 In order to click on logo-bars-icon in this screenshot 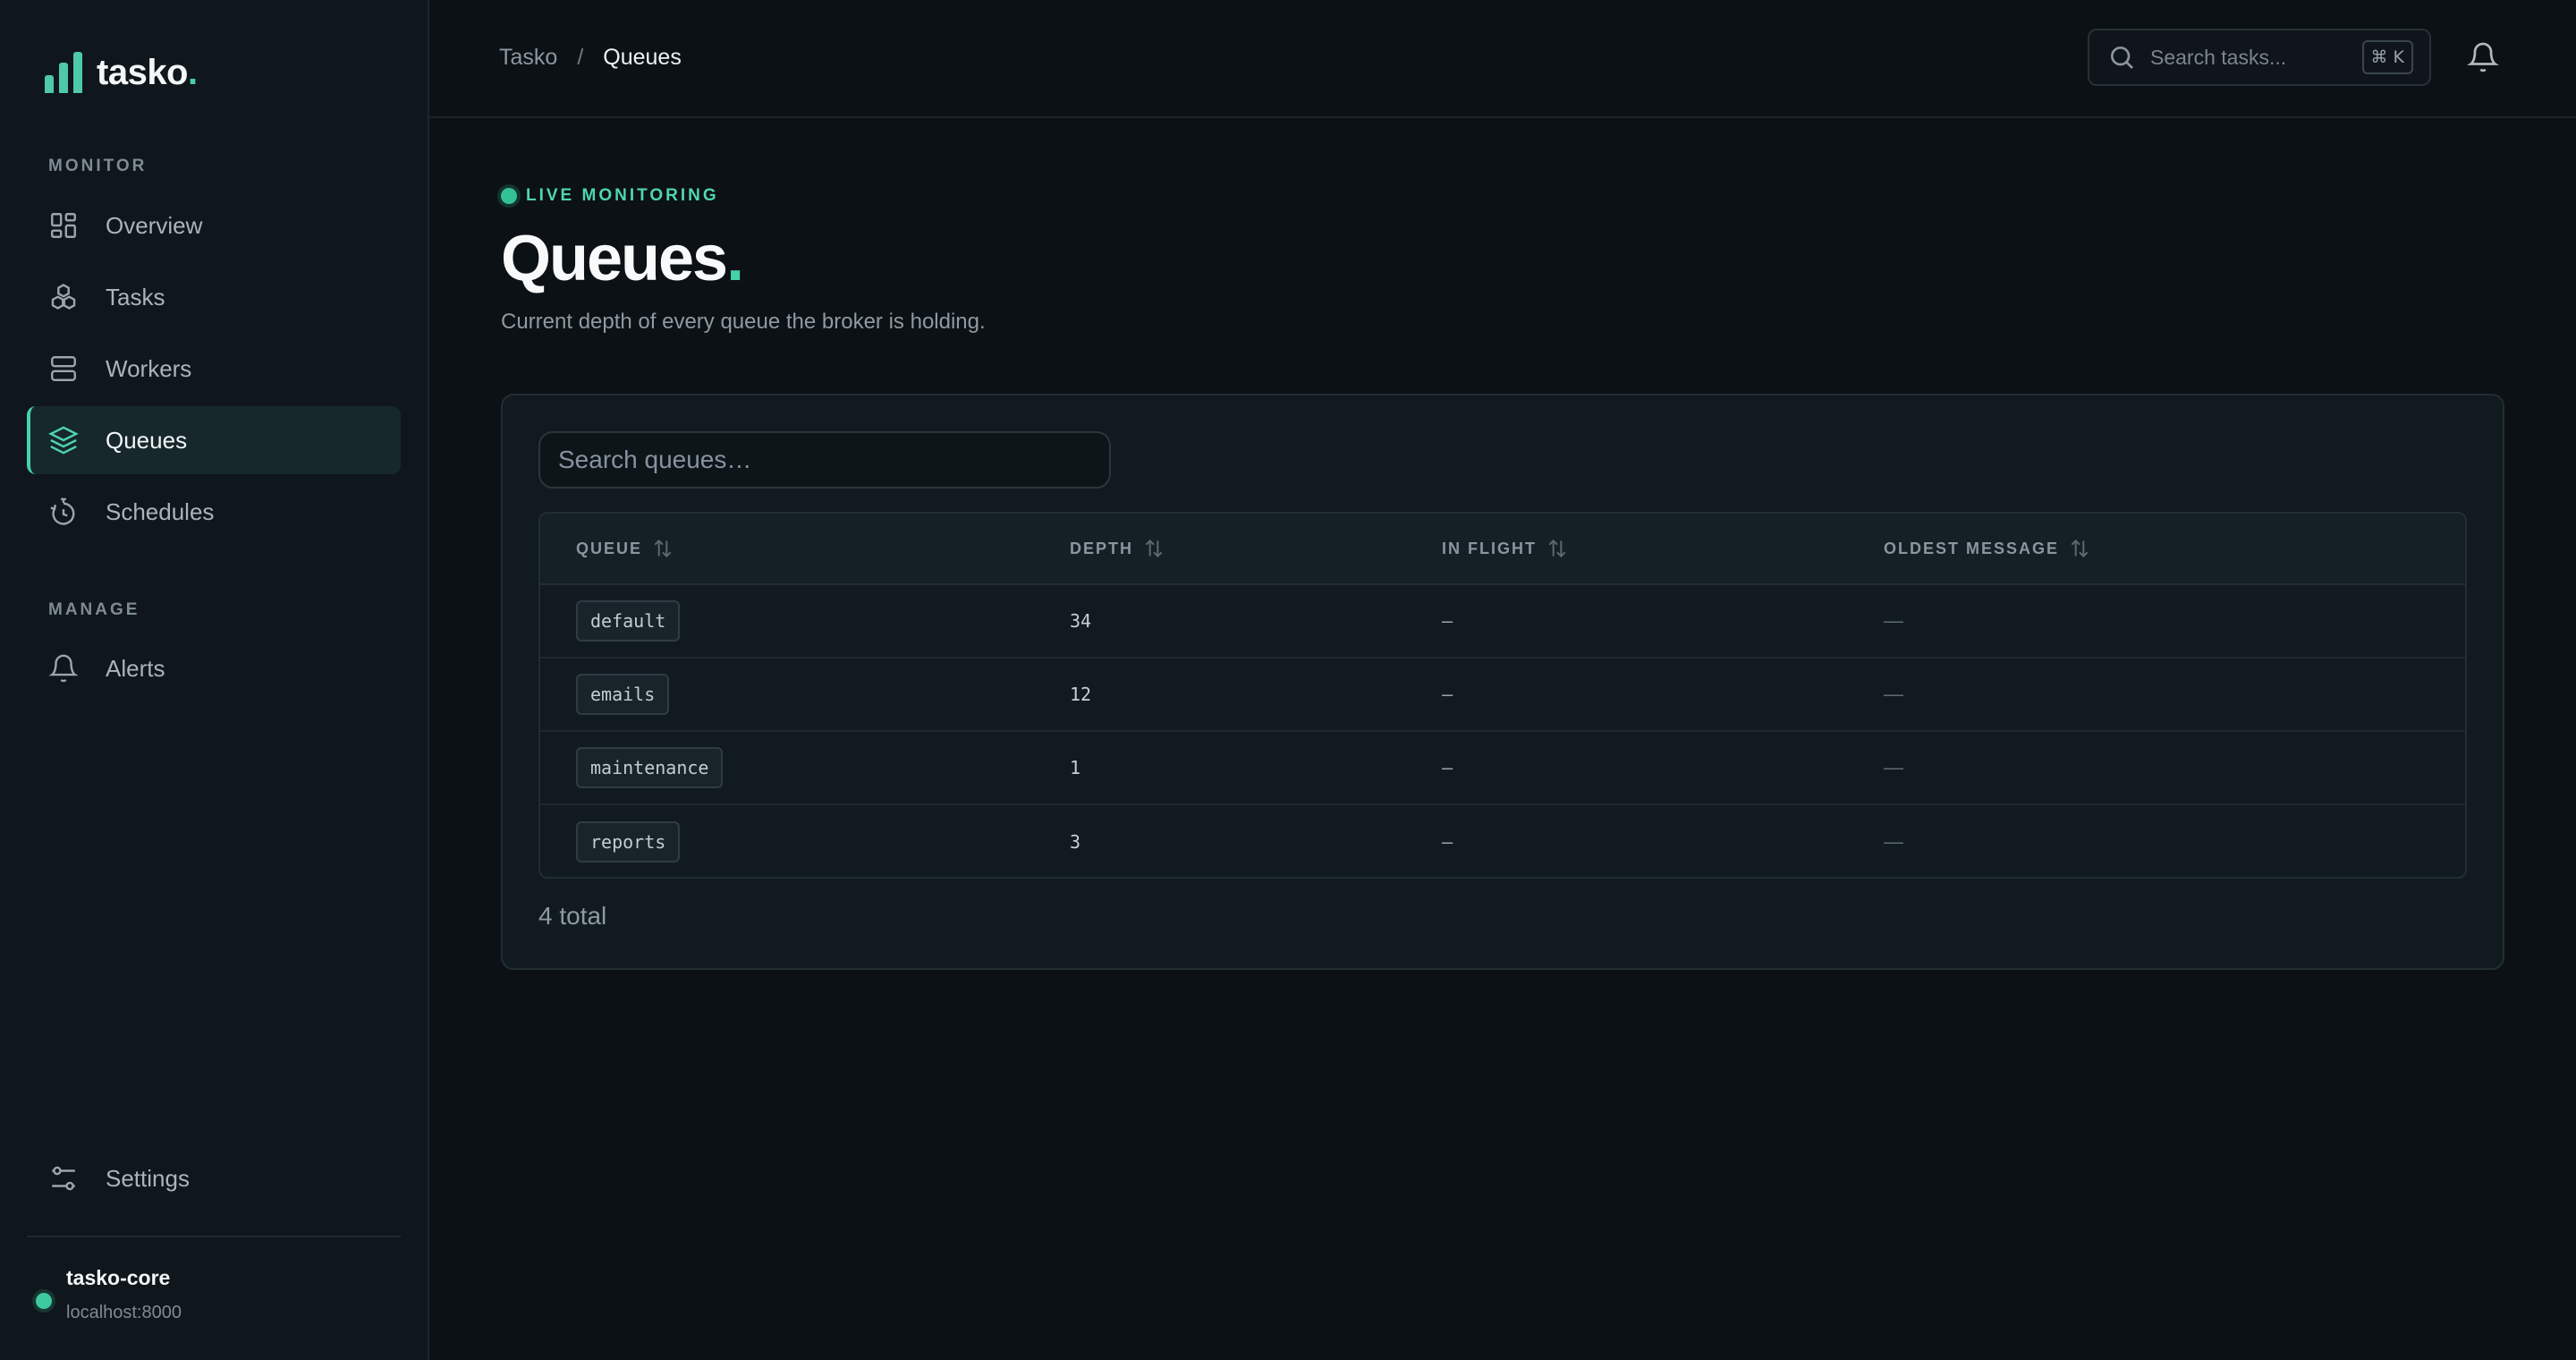, I will do `click(63, 72)`.